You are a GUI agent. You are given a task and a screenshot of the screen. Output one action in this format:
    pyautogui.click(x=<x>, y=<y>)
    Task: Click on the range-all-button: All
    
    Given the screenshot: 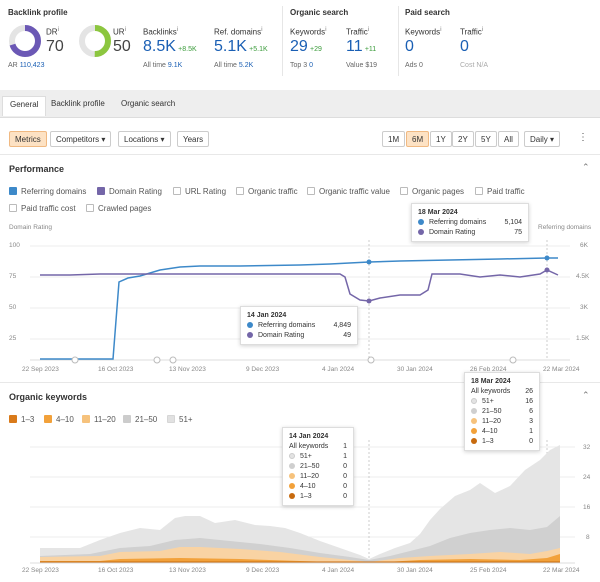 What is the action you would take?
    pyautogui.click(x=508, y=139)
    